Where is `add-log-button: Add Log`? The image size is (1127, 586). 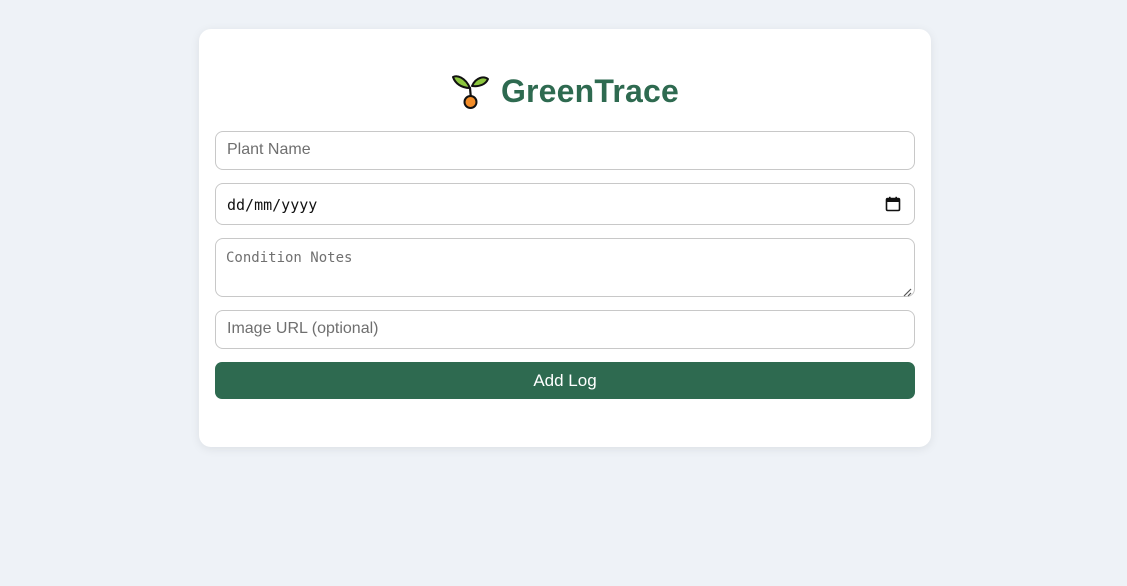 add-log-button: Add Log is located at coordinates (565, 380).